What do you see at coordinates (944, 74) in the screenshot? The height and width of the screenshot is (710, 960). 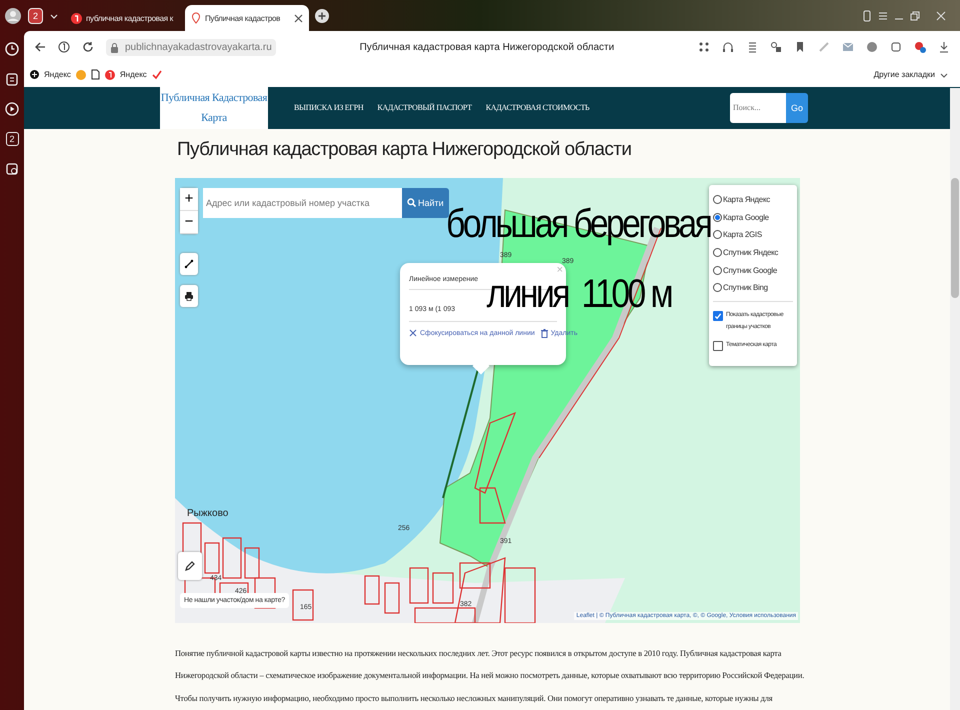 I see `chevron-down-icon` at bounding box center [944, 74].